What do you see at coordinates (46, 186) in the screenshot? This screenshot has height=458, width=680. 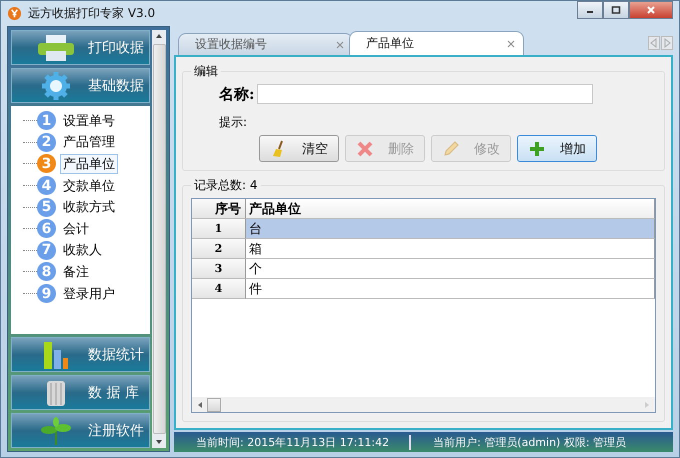 I see `number-badge: 4` at bounding box center [46, 186].